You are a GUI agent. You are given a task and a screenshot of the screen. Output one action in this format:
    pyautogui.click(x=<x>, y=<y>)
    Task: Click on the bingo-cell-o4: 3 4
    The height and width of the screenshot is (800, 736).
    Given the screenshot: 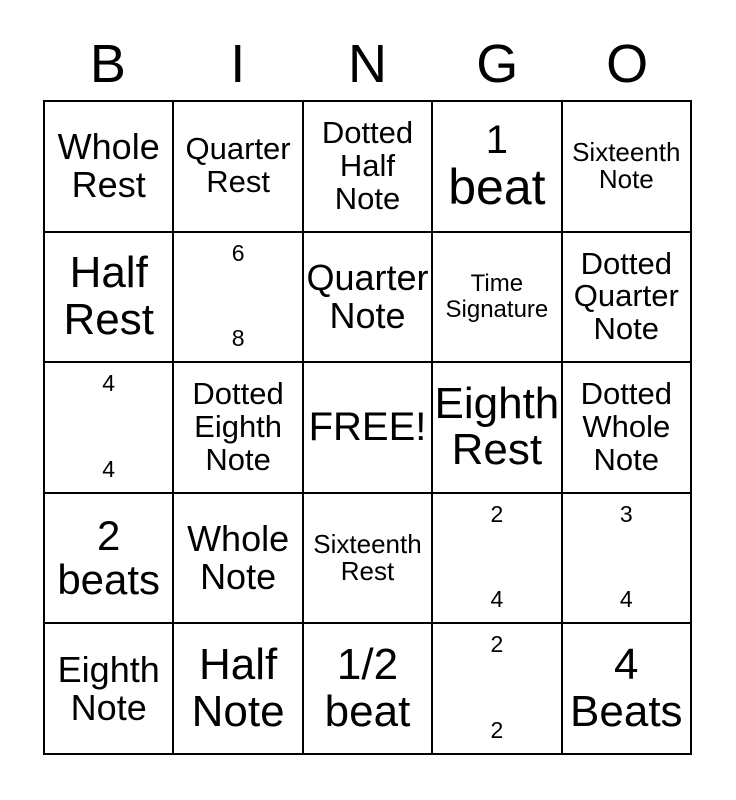 What is the action you would take?
    pyautogui.click(x=627, y=559)
    